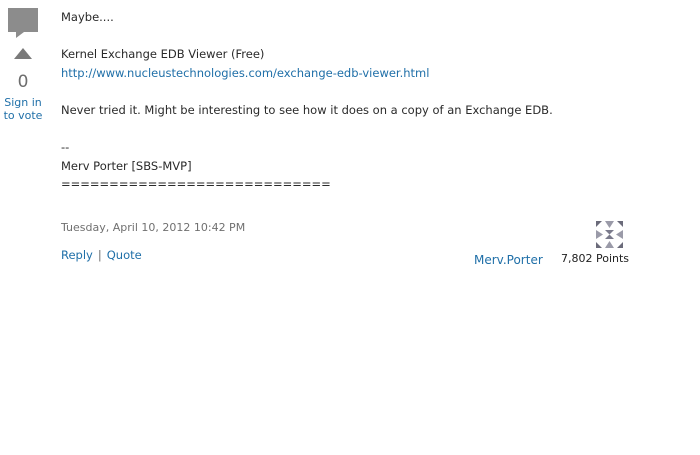 This screenshot has width=700, height=455. I want to click on sign-in-to-vote-link: Sign in to vote, so click(23, 109).